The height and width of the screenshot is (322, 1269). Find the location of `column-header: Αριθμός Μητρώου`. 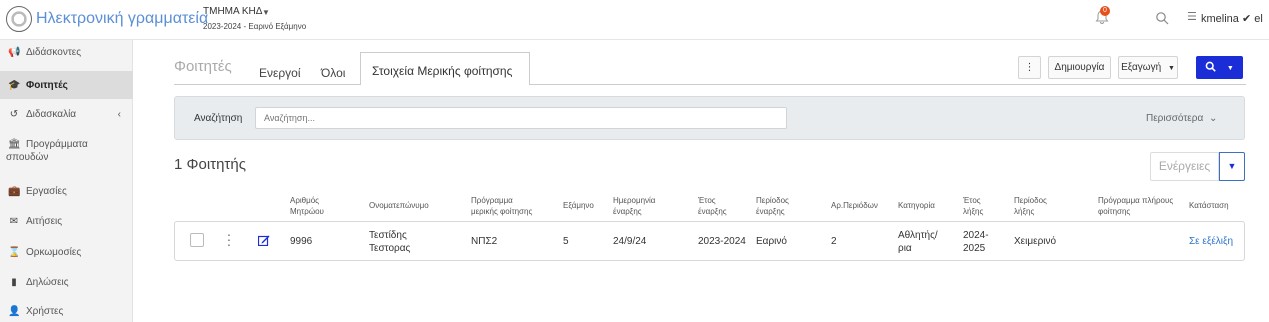

column-header: Αριθμός Μητρώου is located at coordinates (315, 206).